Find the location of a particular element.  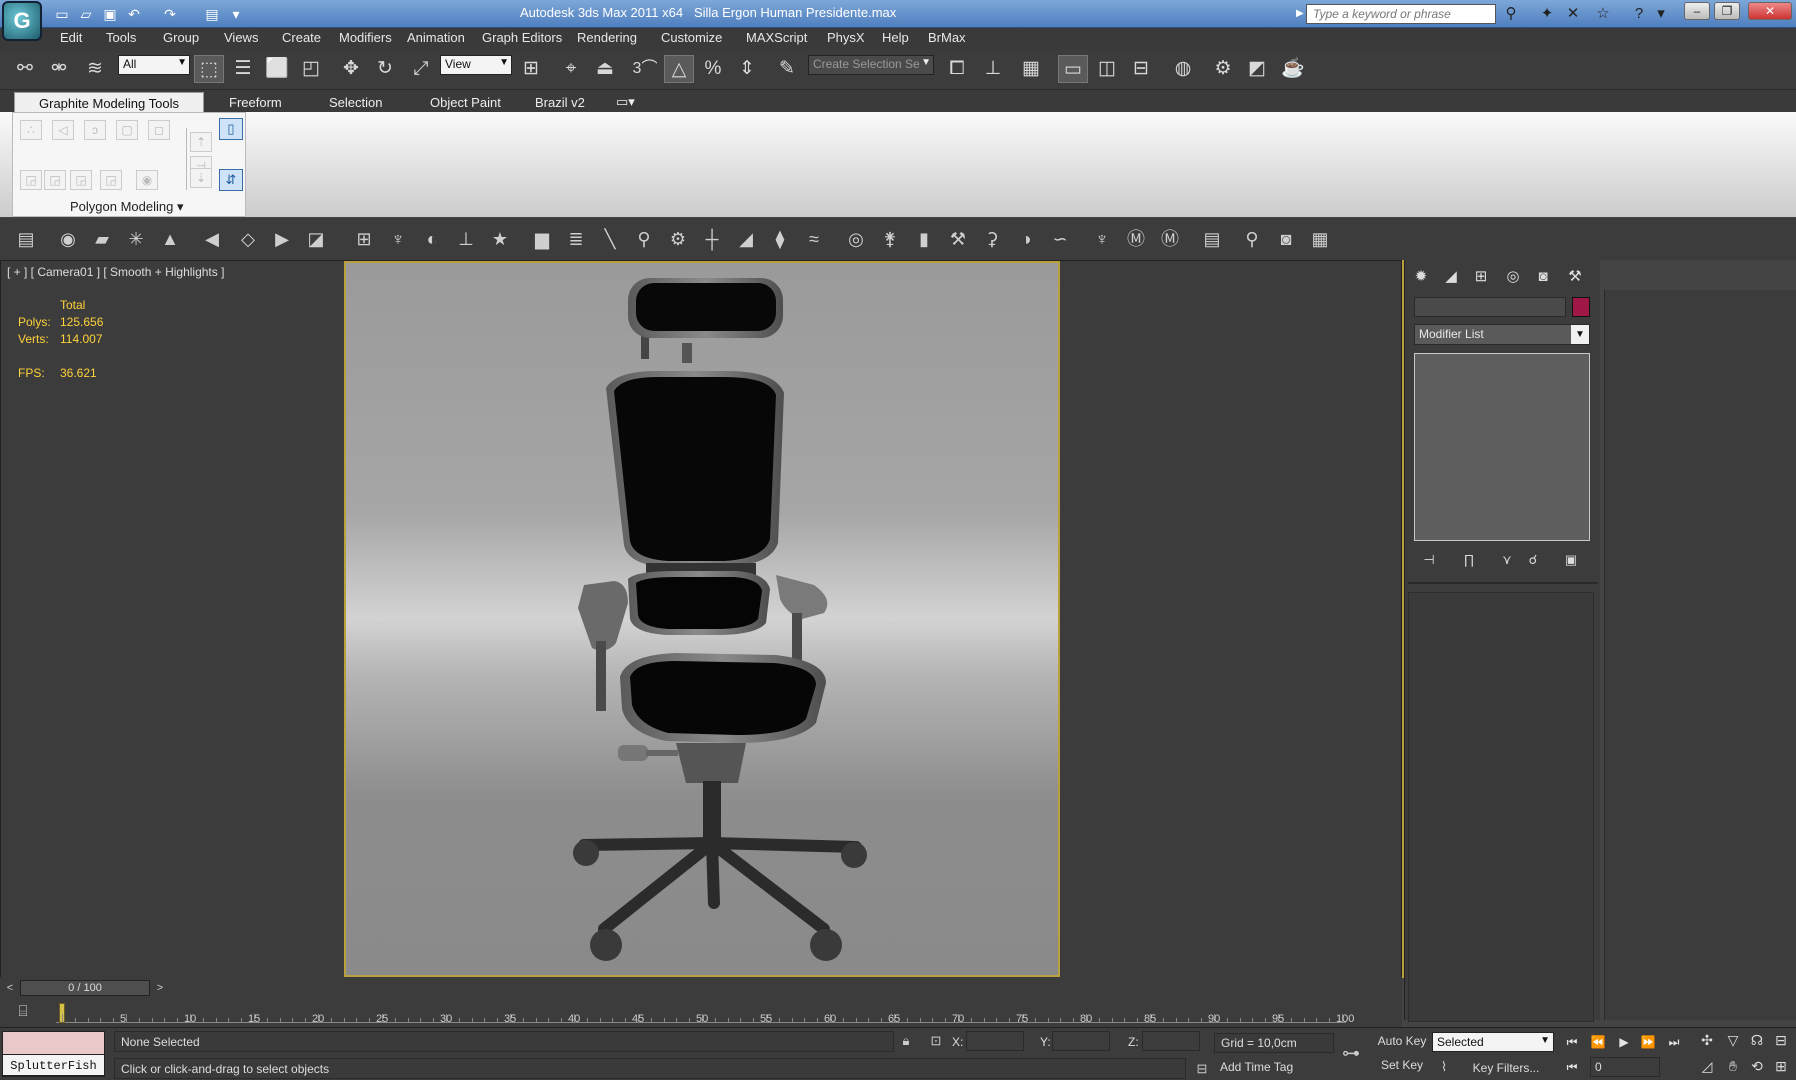

modifier-stack is located at coordinates (1502, 447).